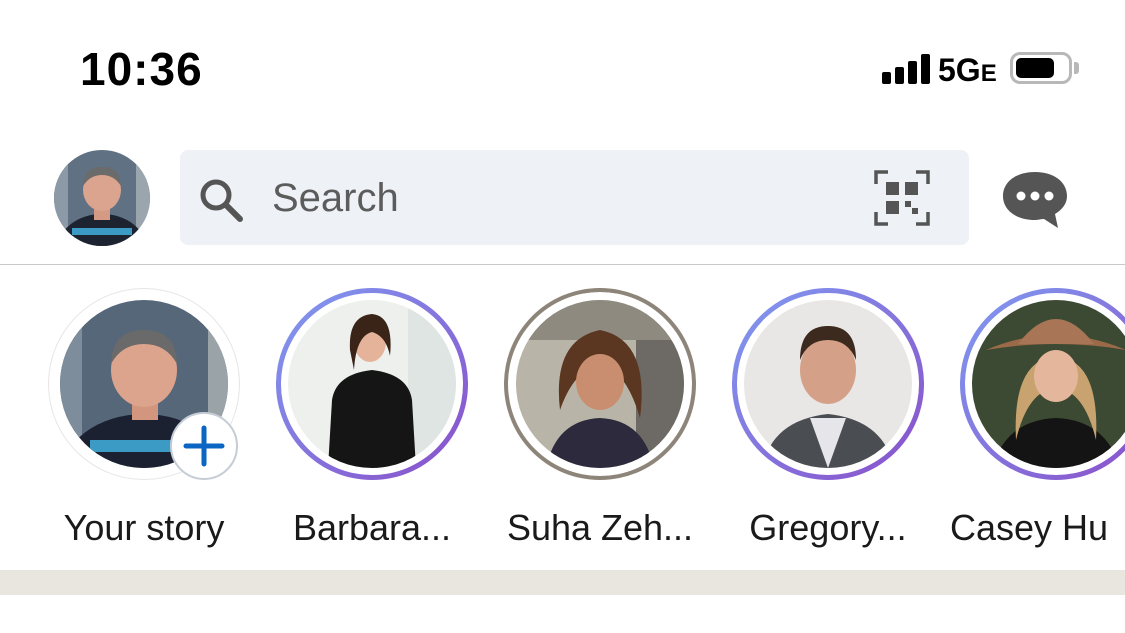  Describe the element at coordinates (574, 197) in the screenshot. I see `search-bar: Search` at that location.